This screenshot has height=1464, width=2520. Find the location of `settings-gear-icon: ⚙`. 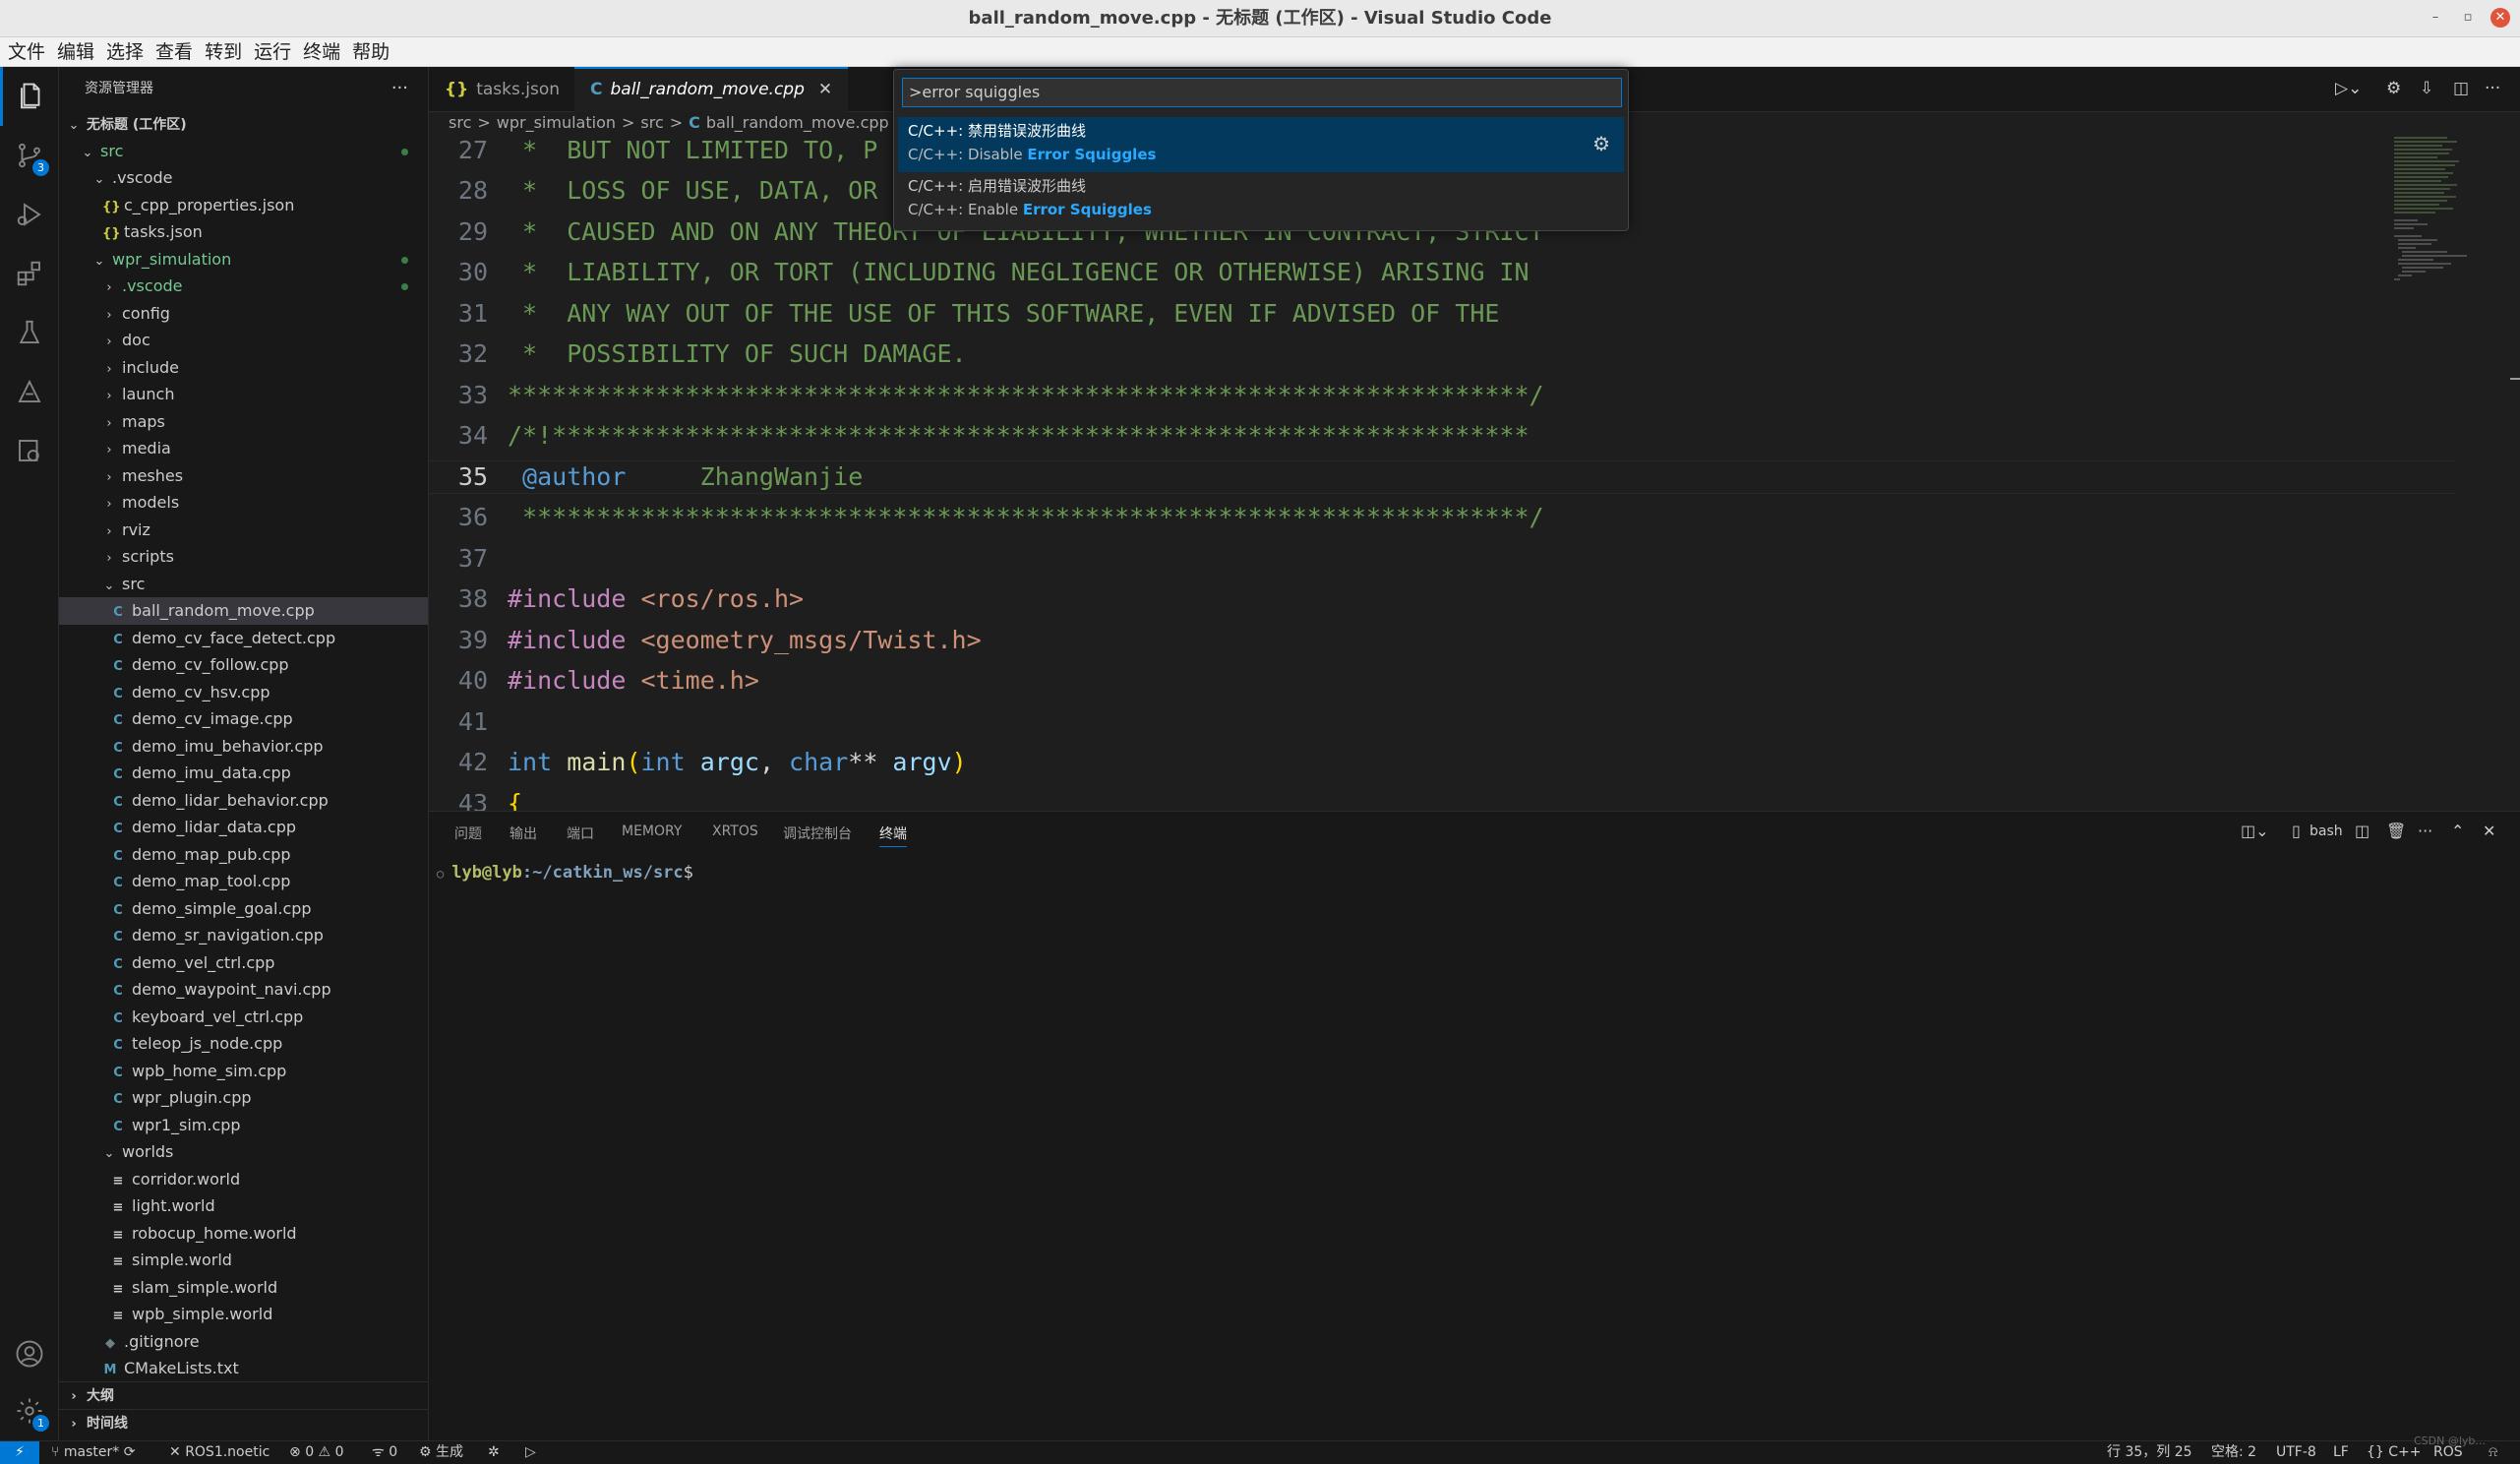

settings-gear-icon: ⚙ is located at coordinates (2393, 88).